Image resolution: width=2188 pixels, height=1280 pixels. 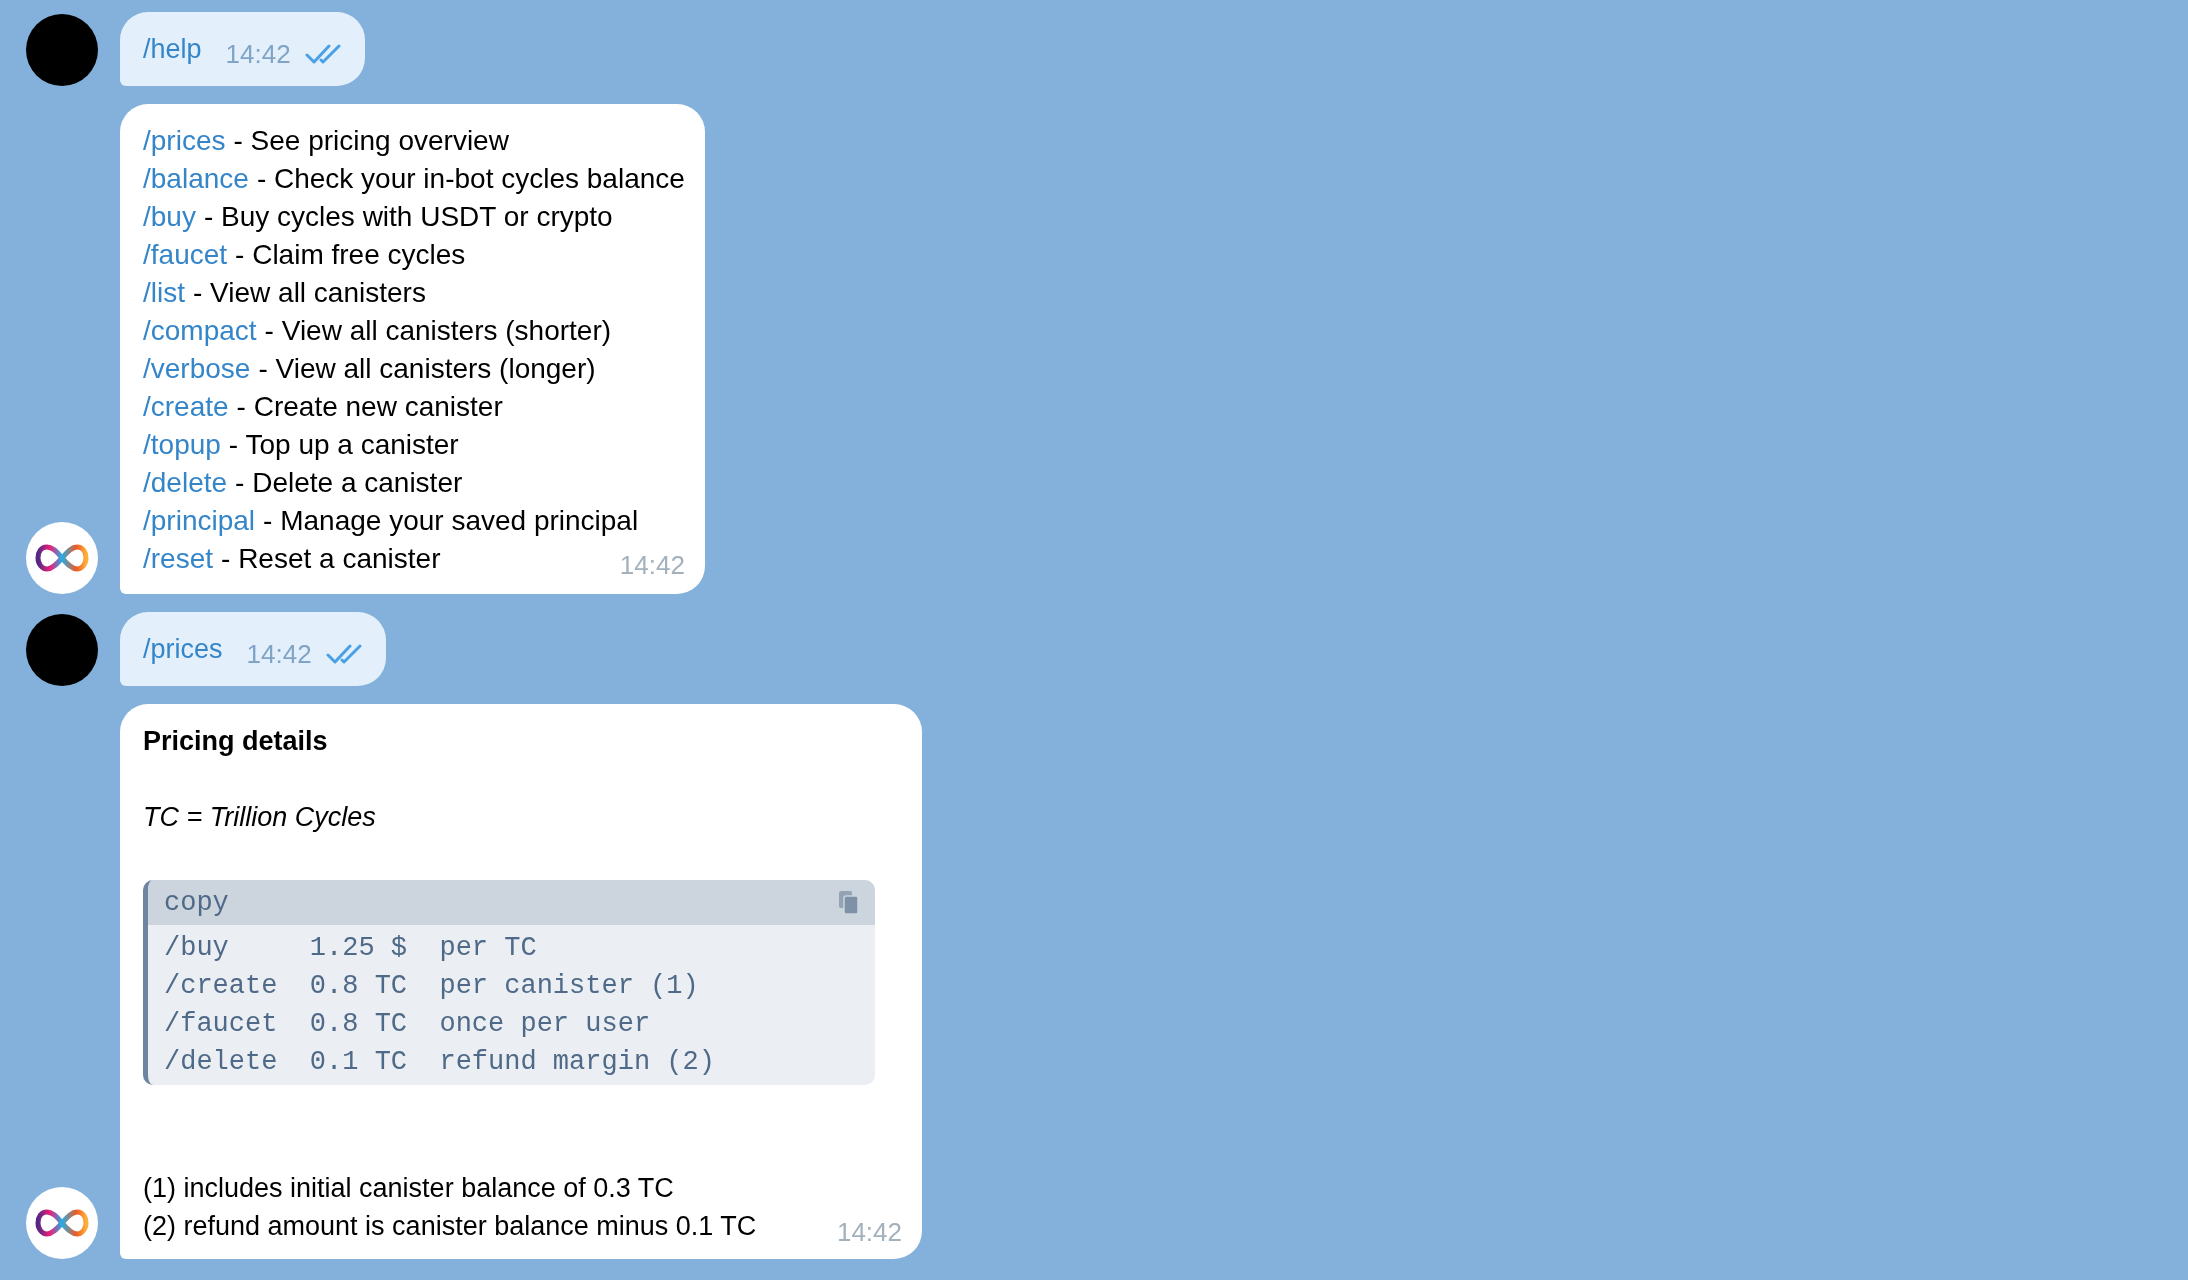 What do you see at coordinates (172, 49) in the screenshot?
I see `command-link: /help` at bounding box center [172, 49].